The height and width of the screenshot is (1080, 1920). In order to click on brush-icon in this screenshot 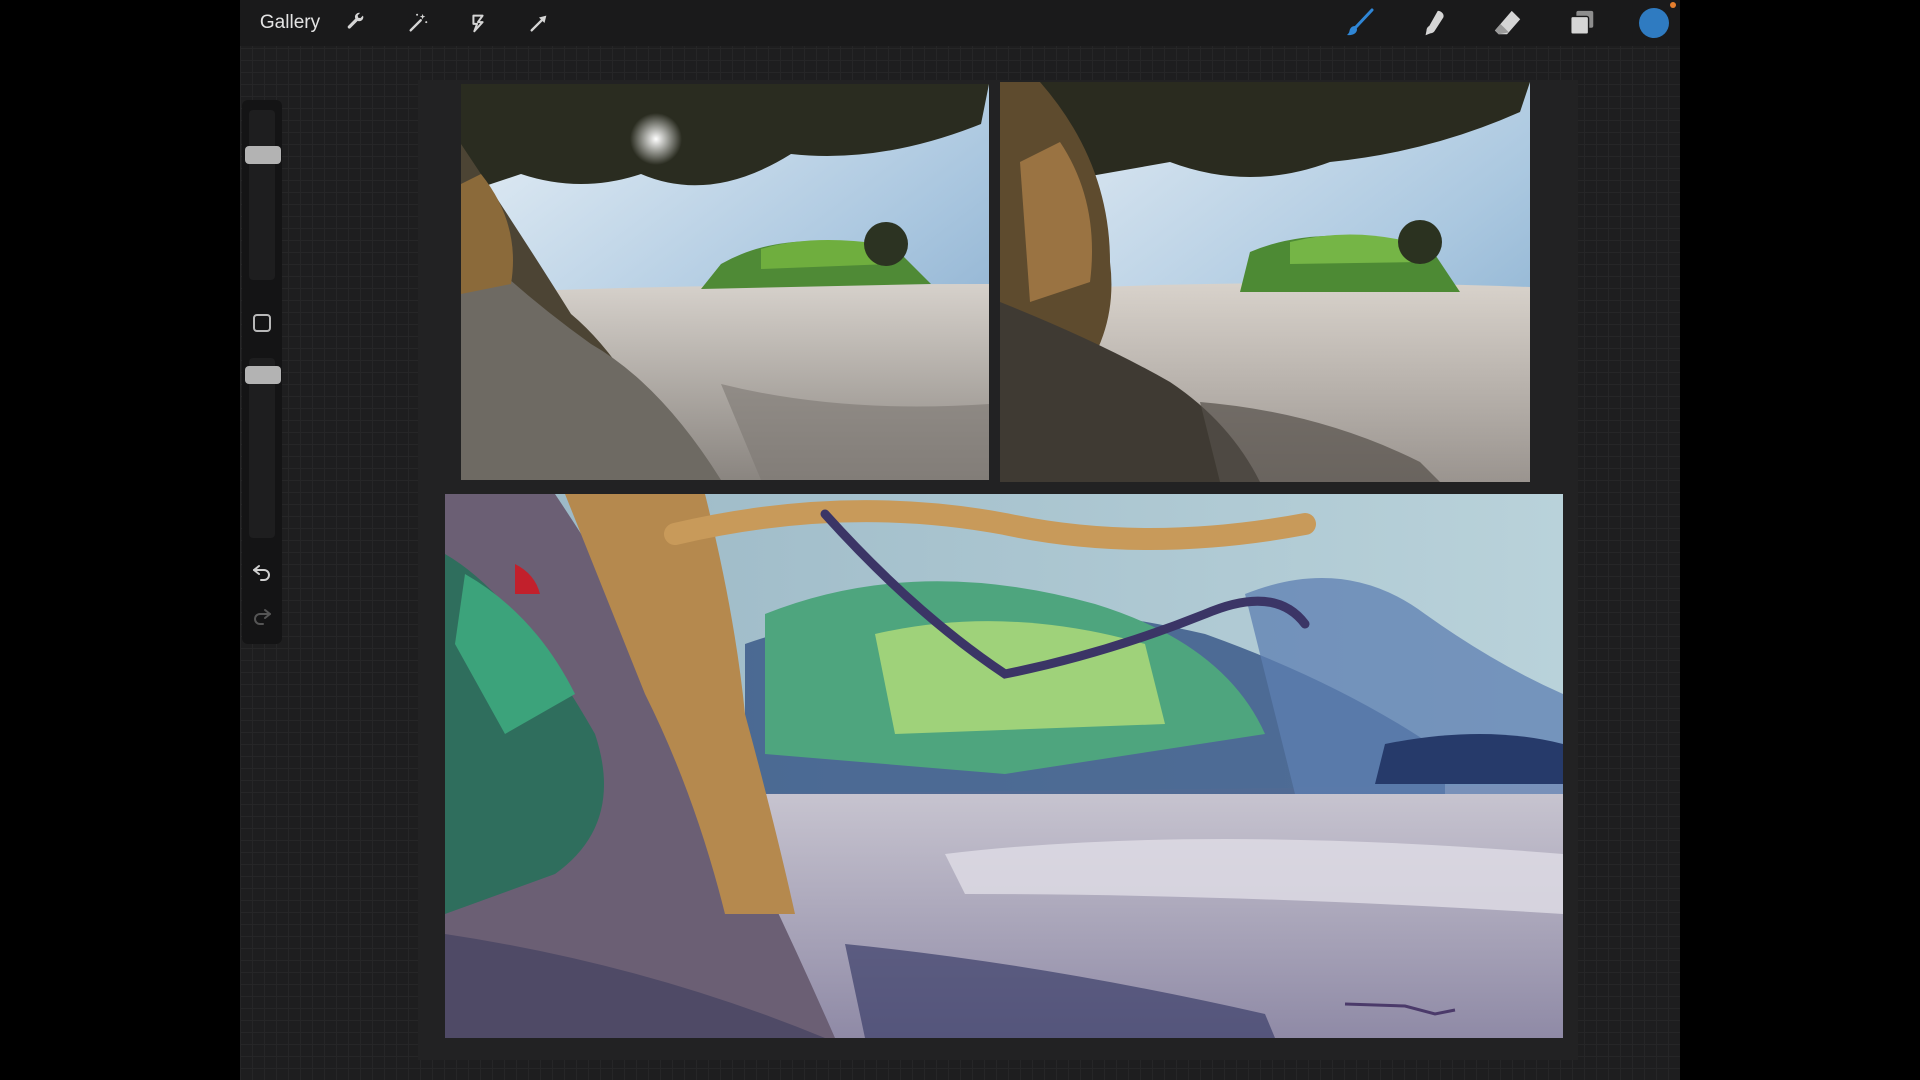, I will do `click(1360, 22)`.